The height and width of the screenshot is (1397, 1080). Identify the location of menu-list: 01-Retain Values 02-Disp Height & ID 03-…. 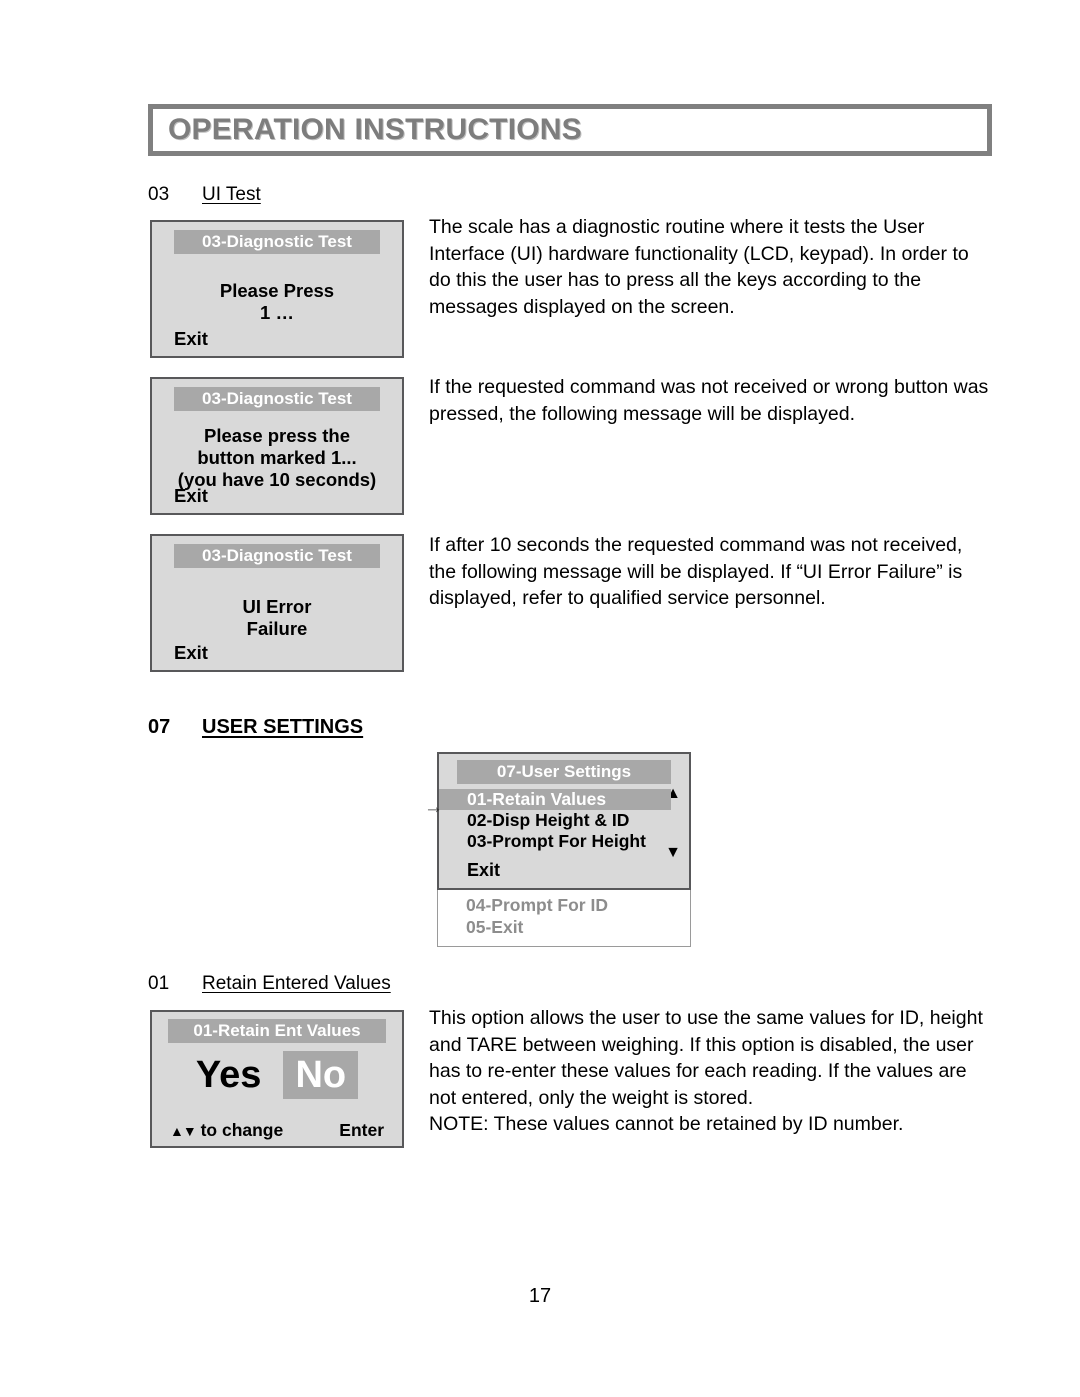
(564, 835).